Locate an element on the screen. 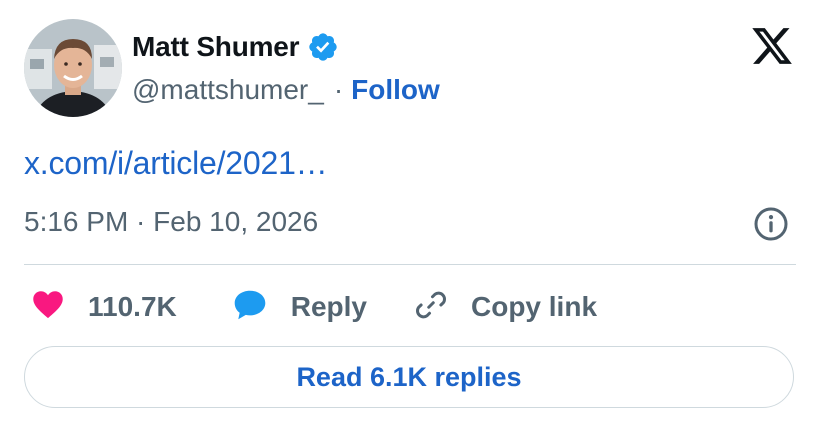 Image resolution: width=820 pixels, height=428 pixels. verified-badge-icon is located at coordinates (323, 47).